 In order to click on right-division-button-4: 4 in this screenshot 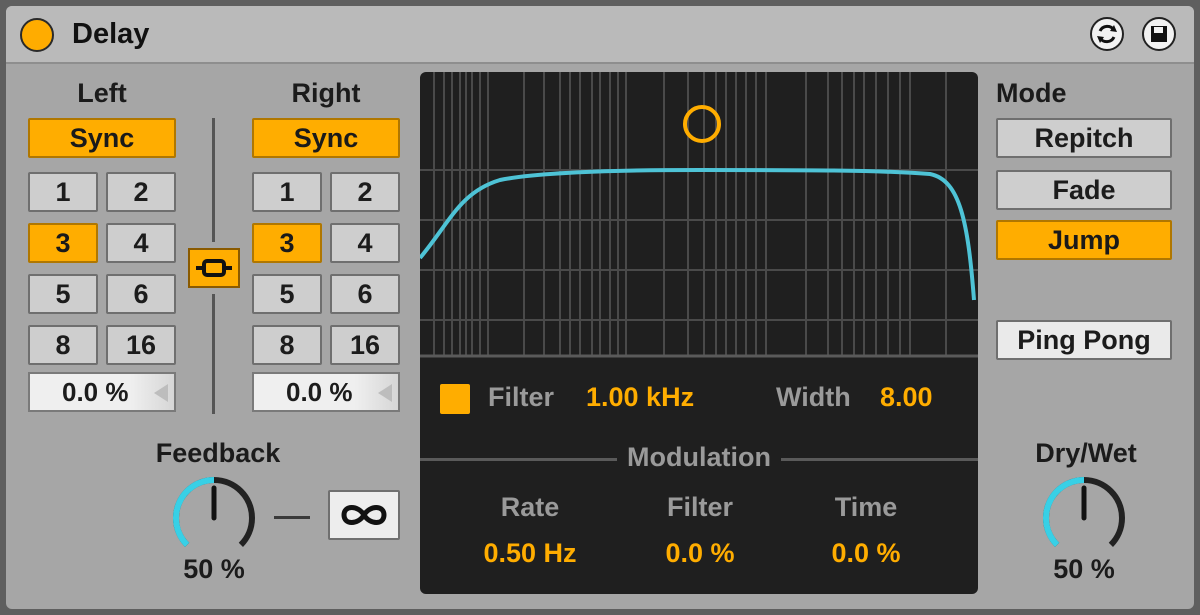, I will do `click(365, 243)`.